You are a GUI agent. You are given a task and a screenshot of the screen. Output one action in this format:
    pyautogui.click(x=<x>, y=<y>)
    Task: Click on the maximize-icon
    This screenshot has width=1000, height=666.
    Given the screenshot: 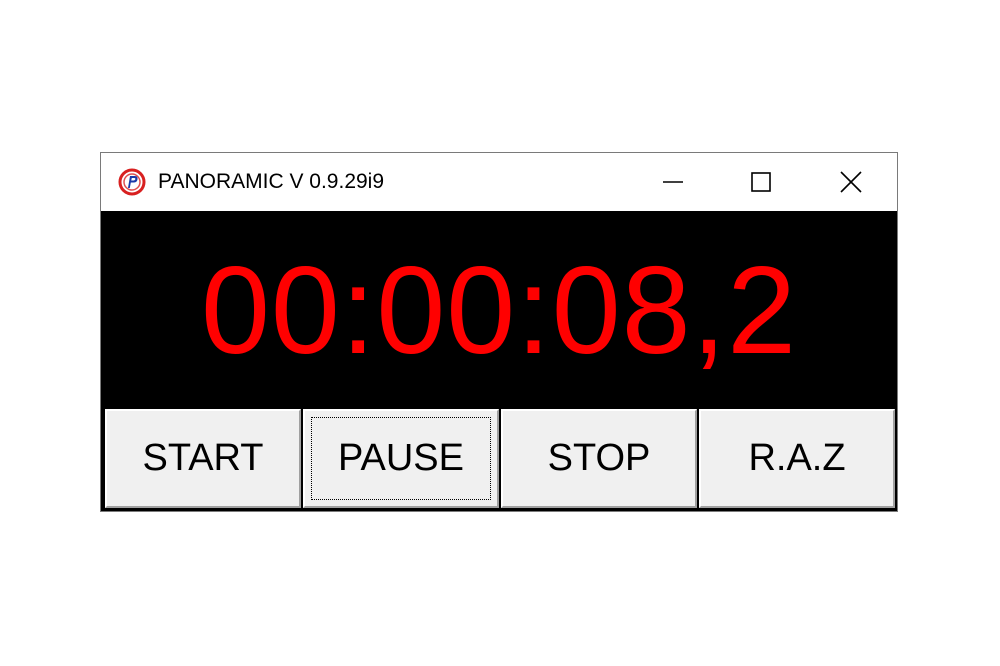 What is the action you would take?
    pyautogui.click(x=761, y=182)
    